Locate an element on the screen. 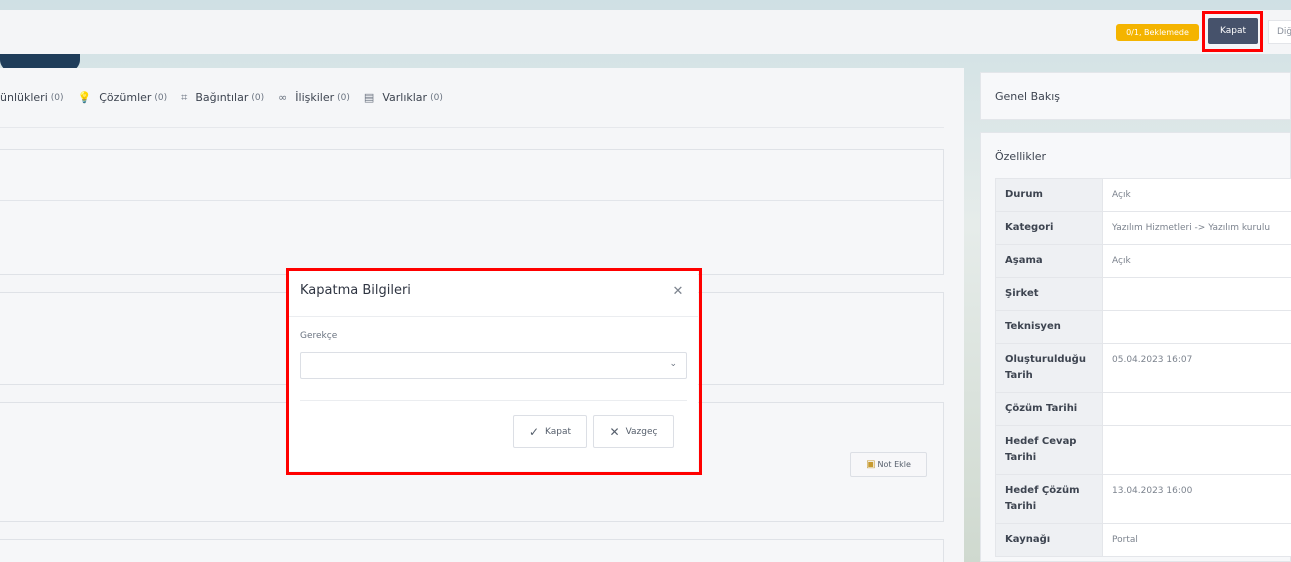  modal-title: Kapatma Bilgileri is located at coordinates (355, 290).